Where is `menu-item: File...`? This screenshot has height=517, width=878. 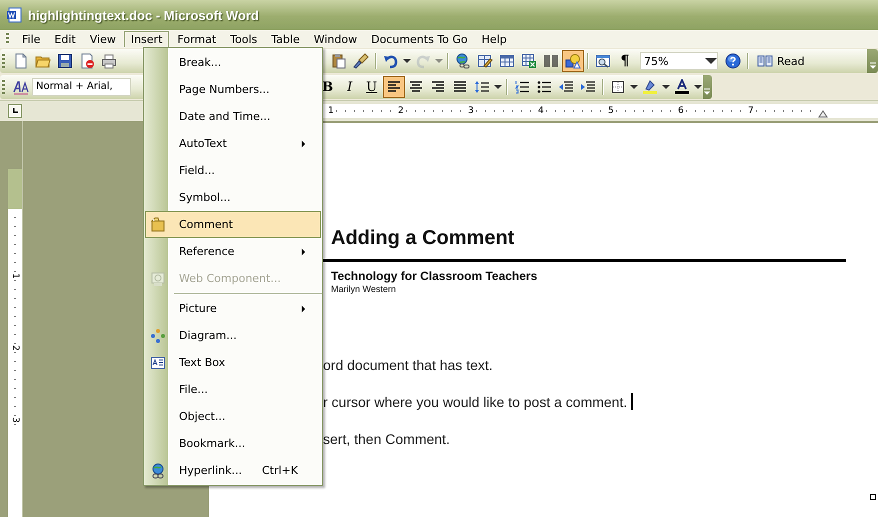
menu-item: File... is located at coordinates (233, 389).